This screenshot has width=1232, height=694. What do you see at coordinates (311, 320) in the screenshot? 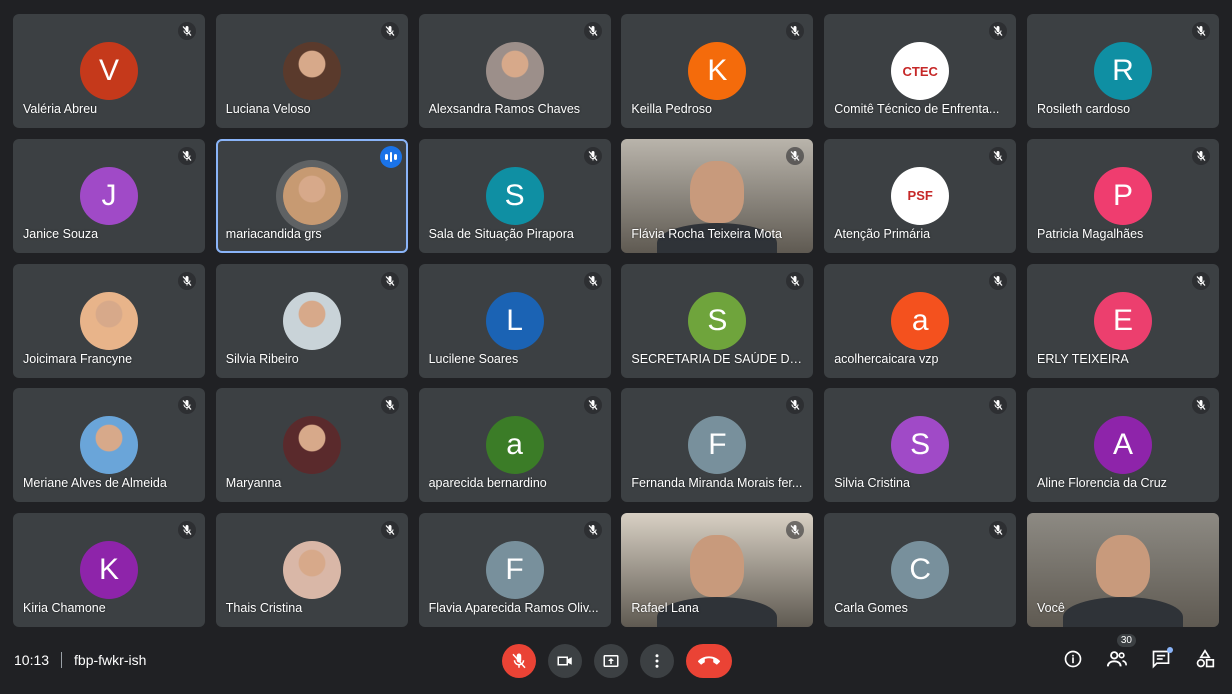
I see `participant-tile: Silvia Ribeiro` at bounding box center [311, 320].